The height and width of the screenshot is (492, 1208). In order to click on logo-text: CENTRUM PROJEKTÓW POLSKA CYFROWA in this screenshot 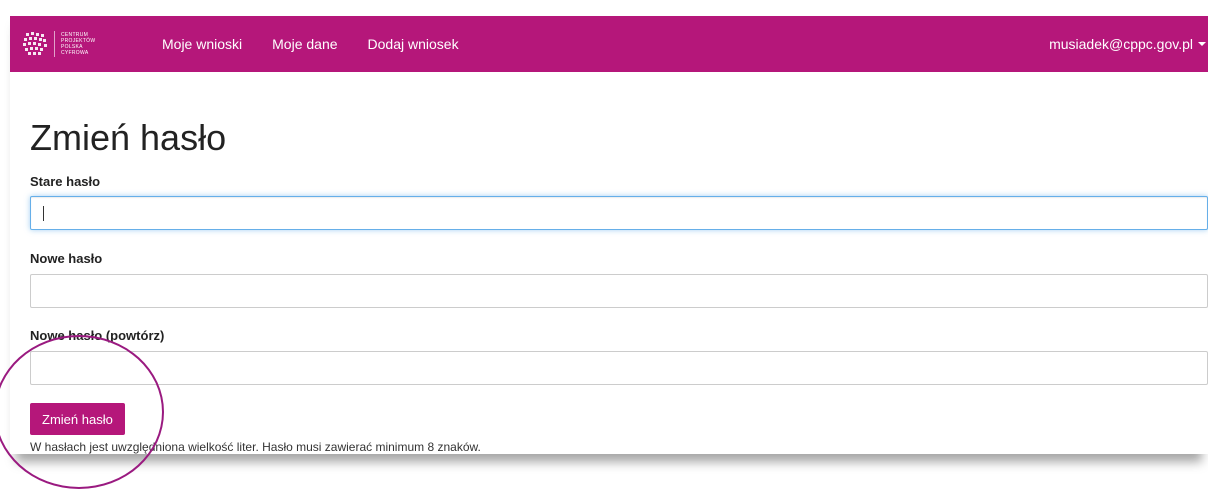, I will do `click(78, 44)`.